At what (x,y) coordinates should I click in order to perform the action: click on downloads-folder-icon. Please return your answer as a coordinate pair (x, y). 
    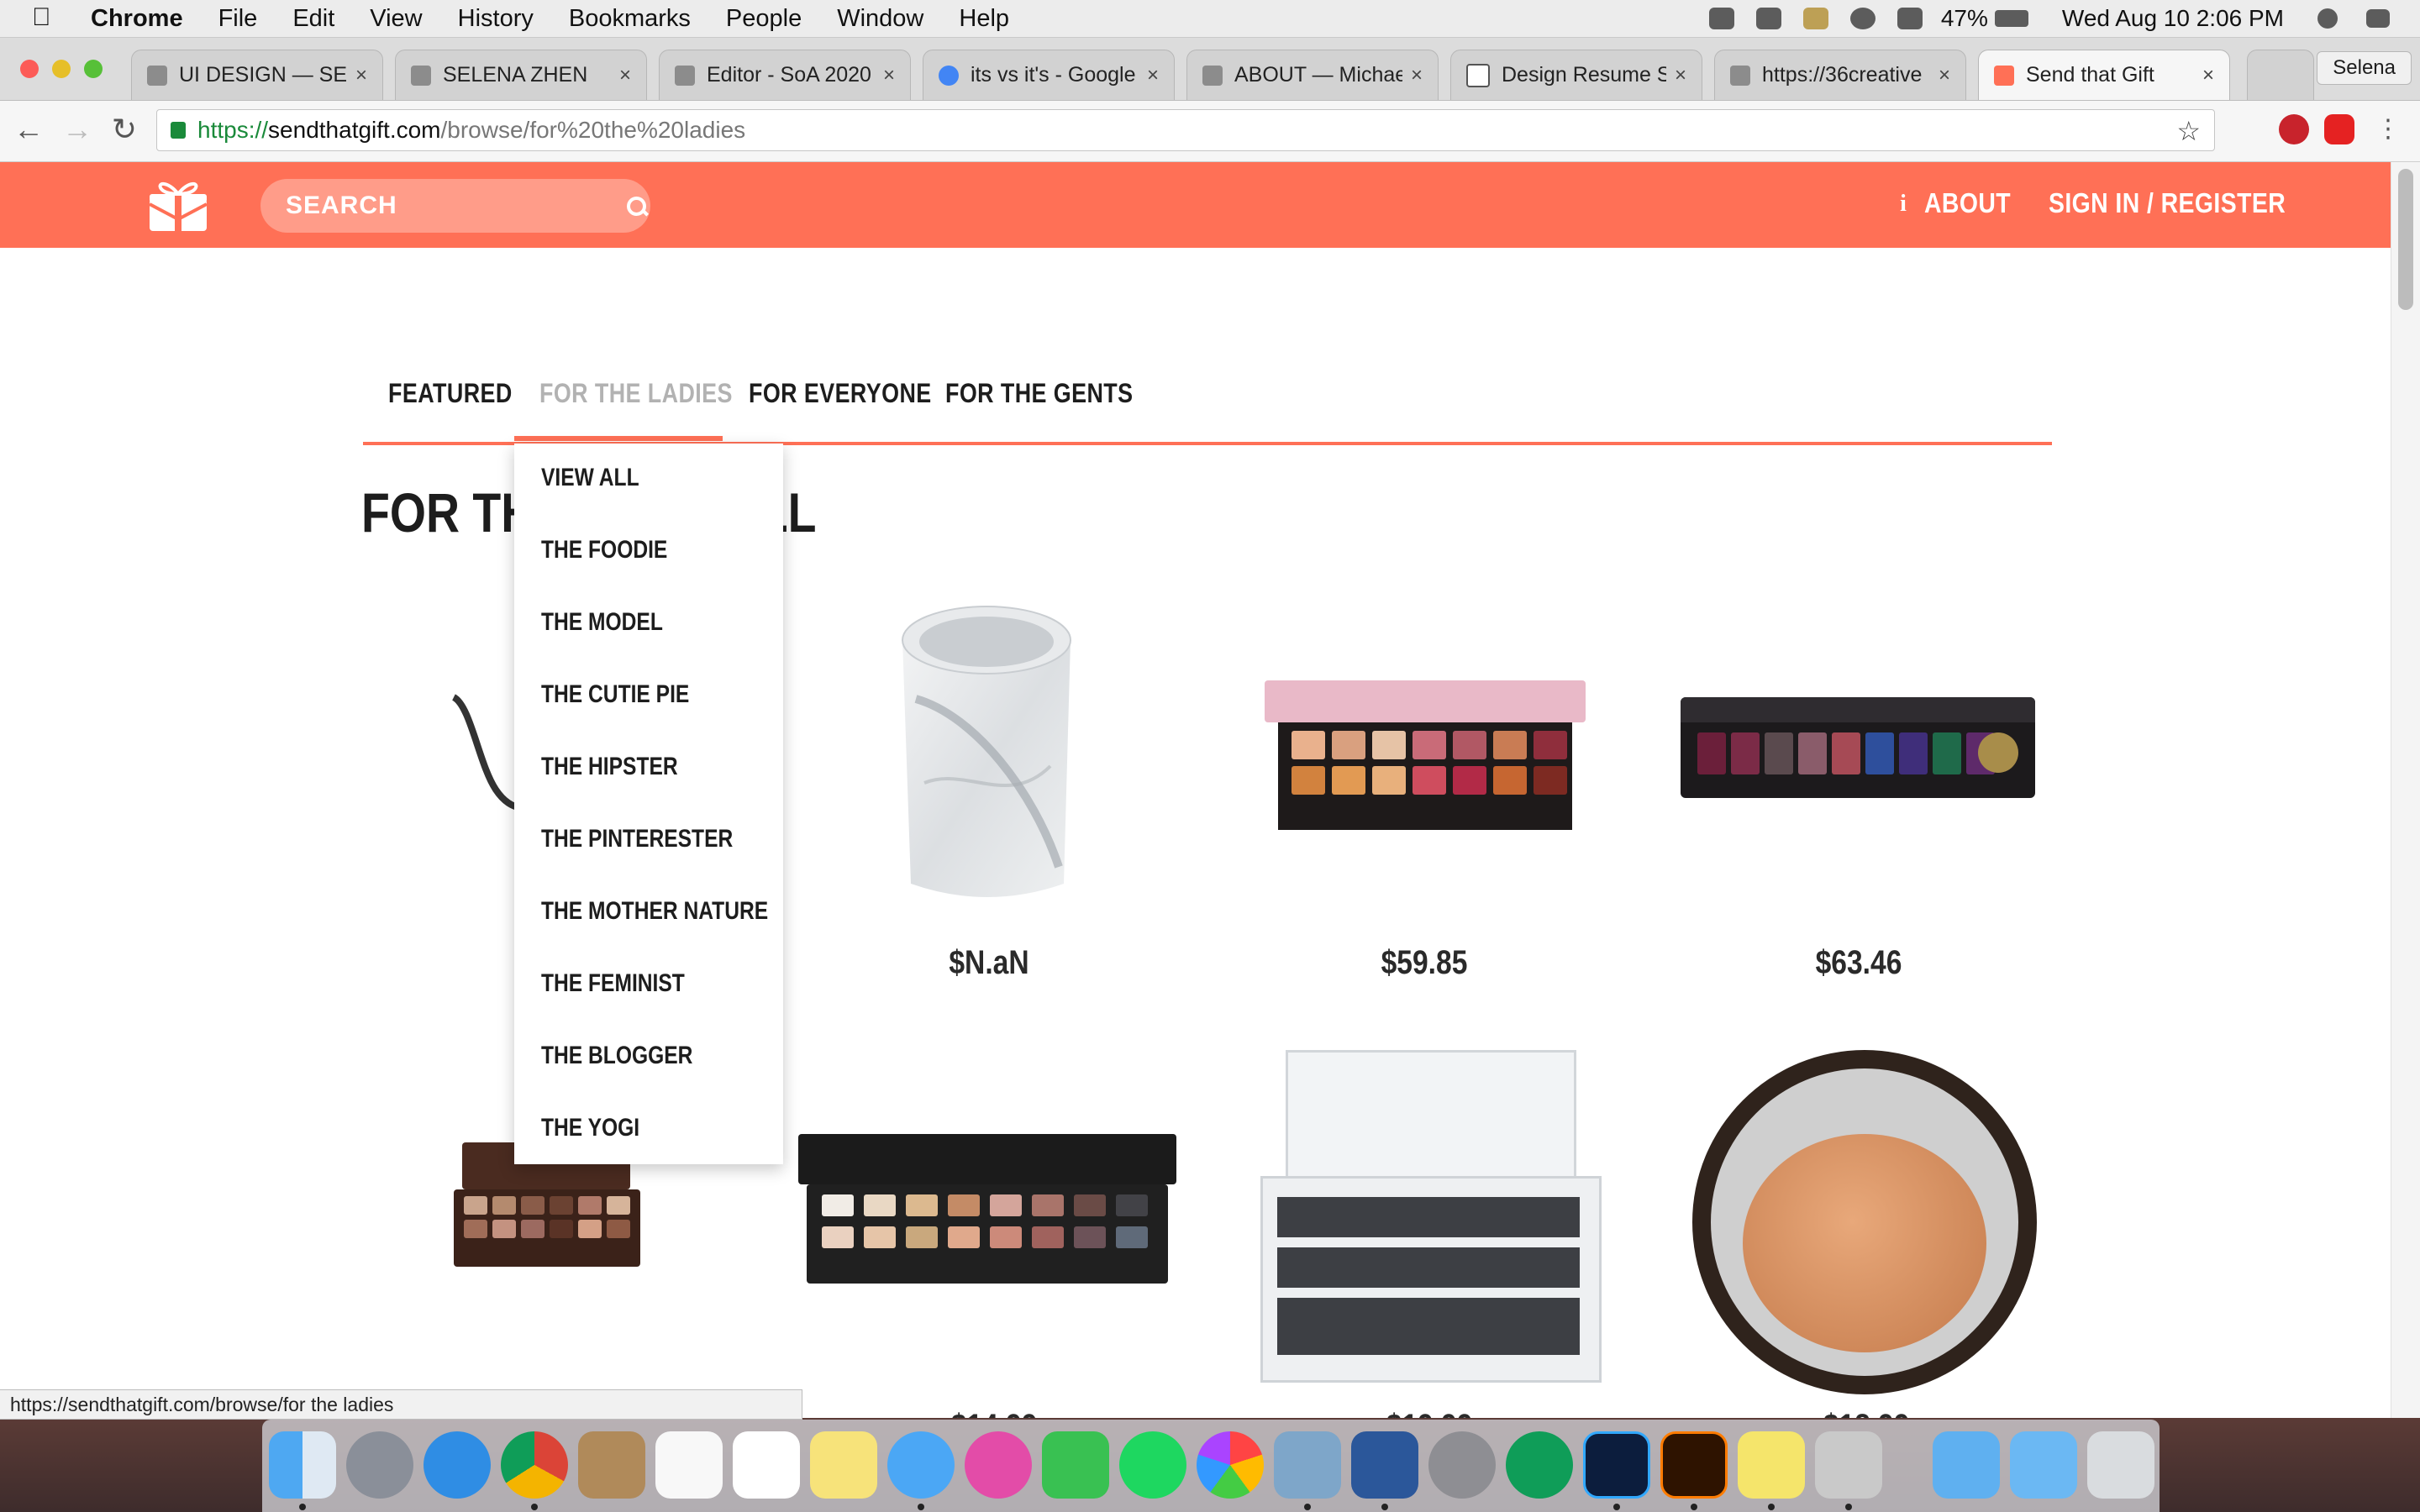
    Looking at the image, I should click on (1967, 1465).